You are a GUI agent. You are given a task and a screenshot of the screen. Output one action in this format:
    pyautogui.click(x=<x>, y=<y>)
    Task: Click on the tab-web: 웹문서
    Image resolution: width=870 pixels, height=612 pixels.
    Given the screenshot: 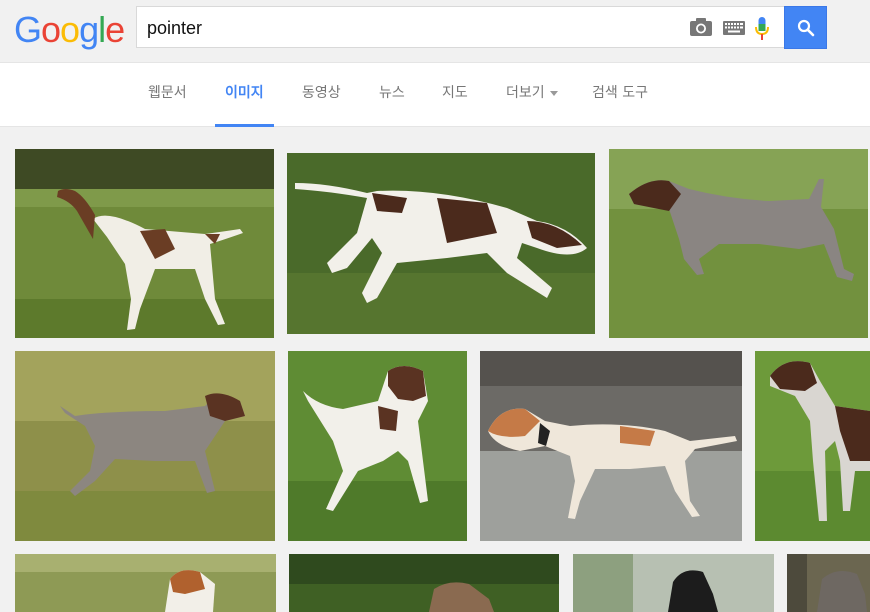 What is the action you would take?
    pyautogui.click(x=167, y=95)
    